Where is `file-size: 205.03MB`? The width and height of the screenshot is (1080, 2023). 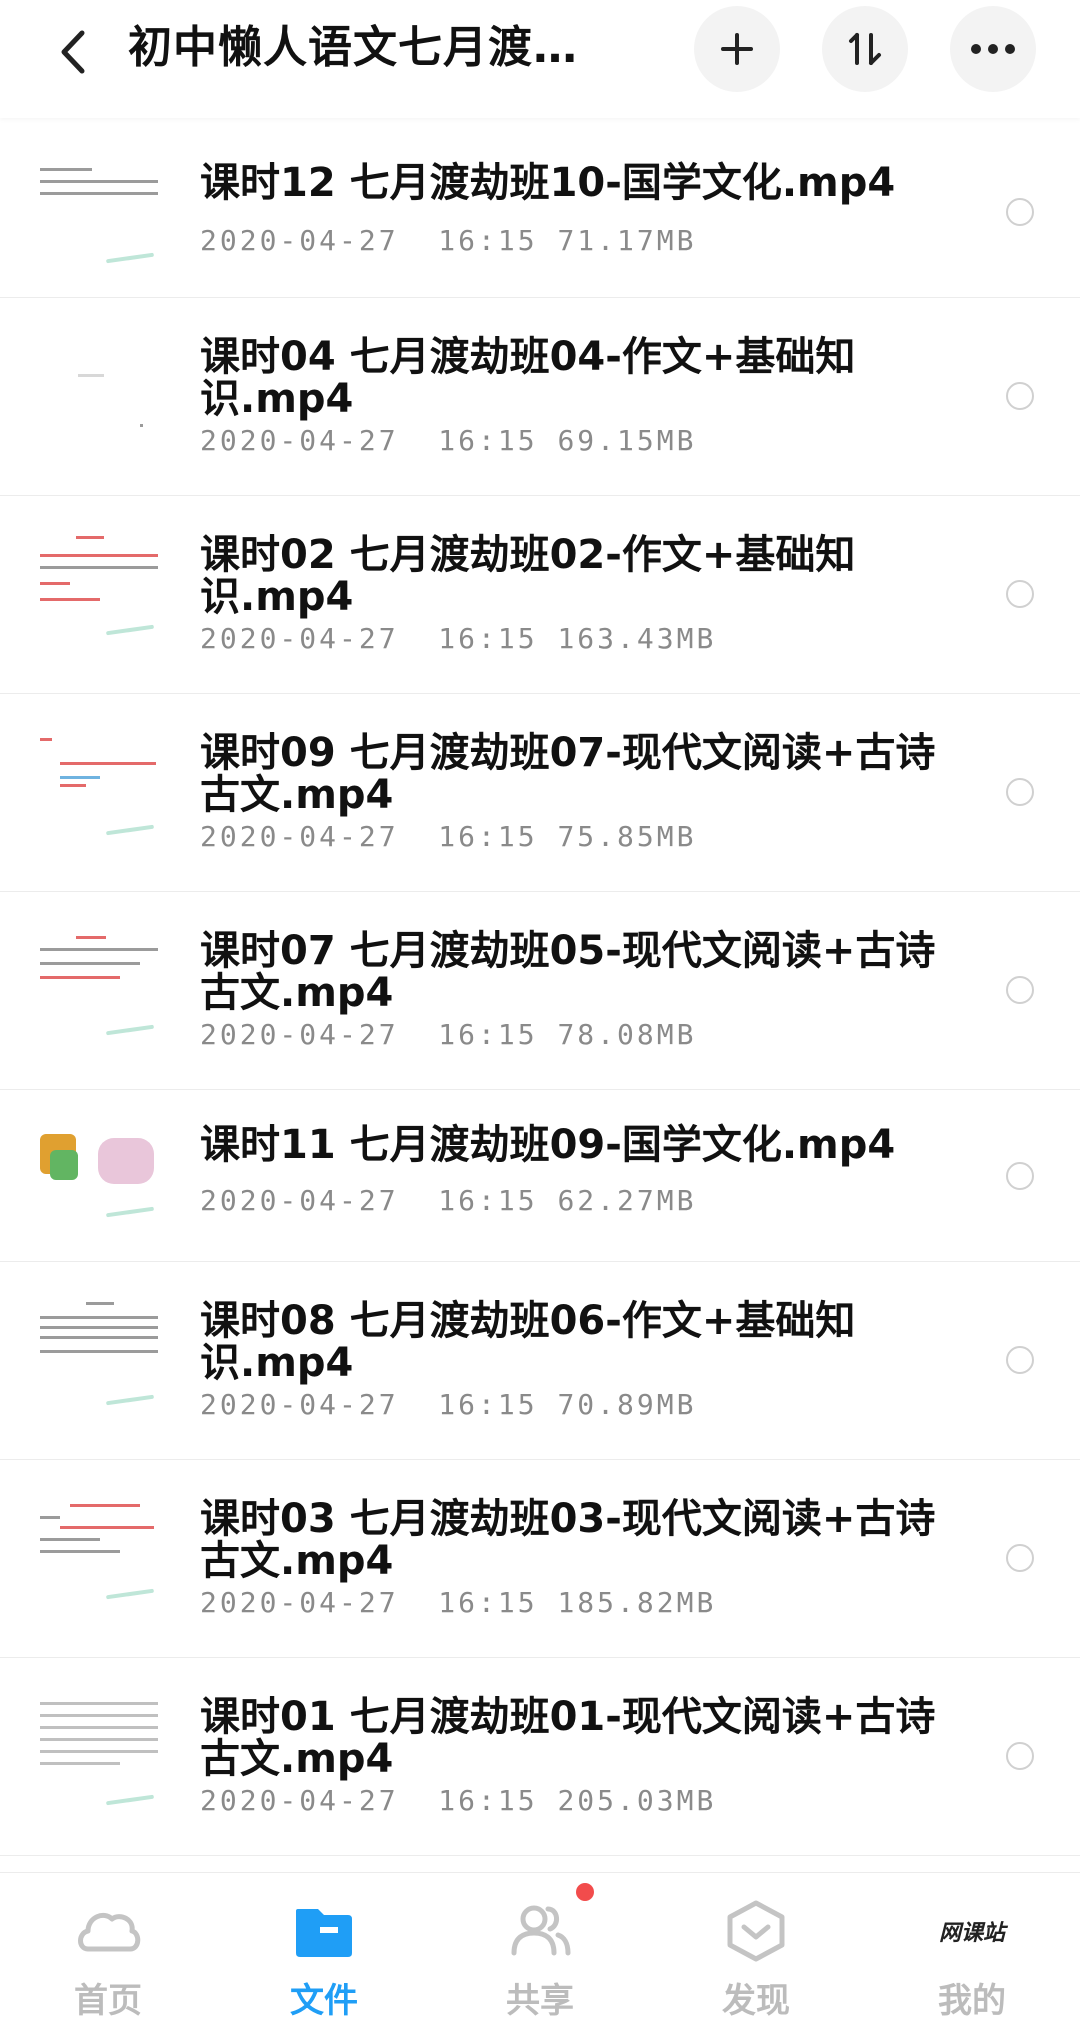
file-size: 205.03MB is located at coordinates (637, 1800).